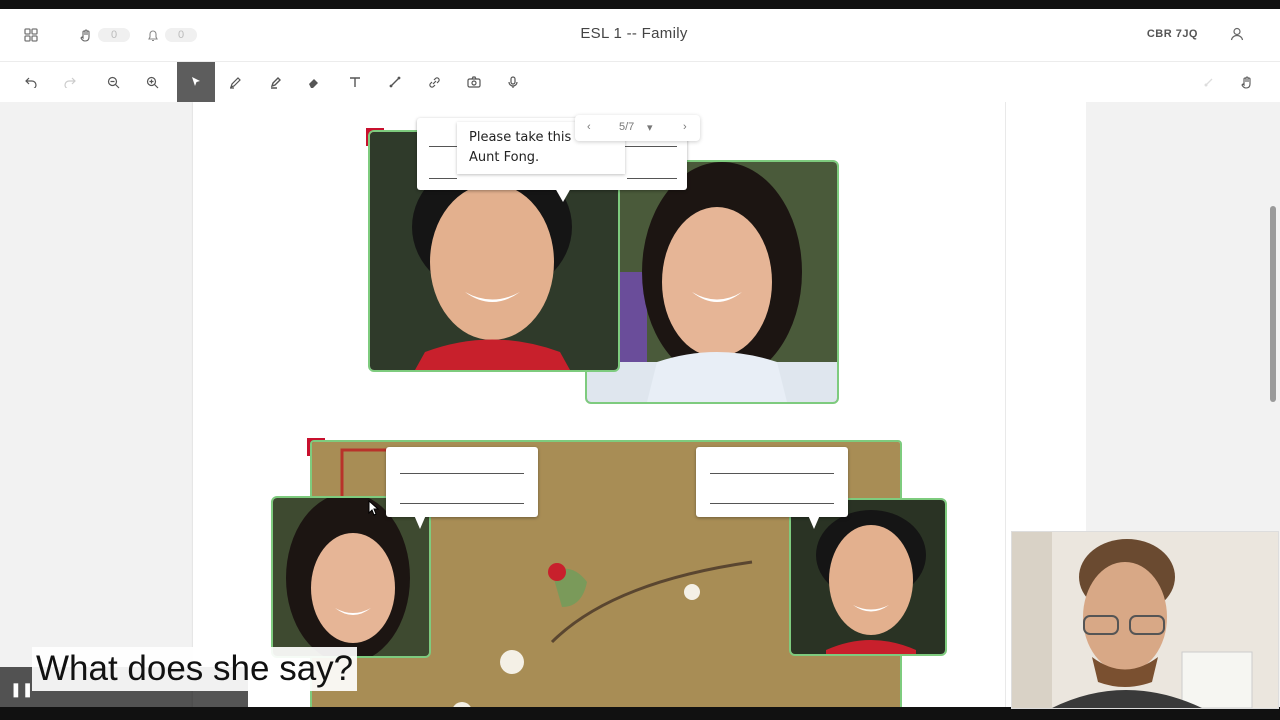 This screenshot has height=720, width=1280. I want to click on microphone-icon, so click(513, 81).